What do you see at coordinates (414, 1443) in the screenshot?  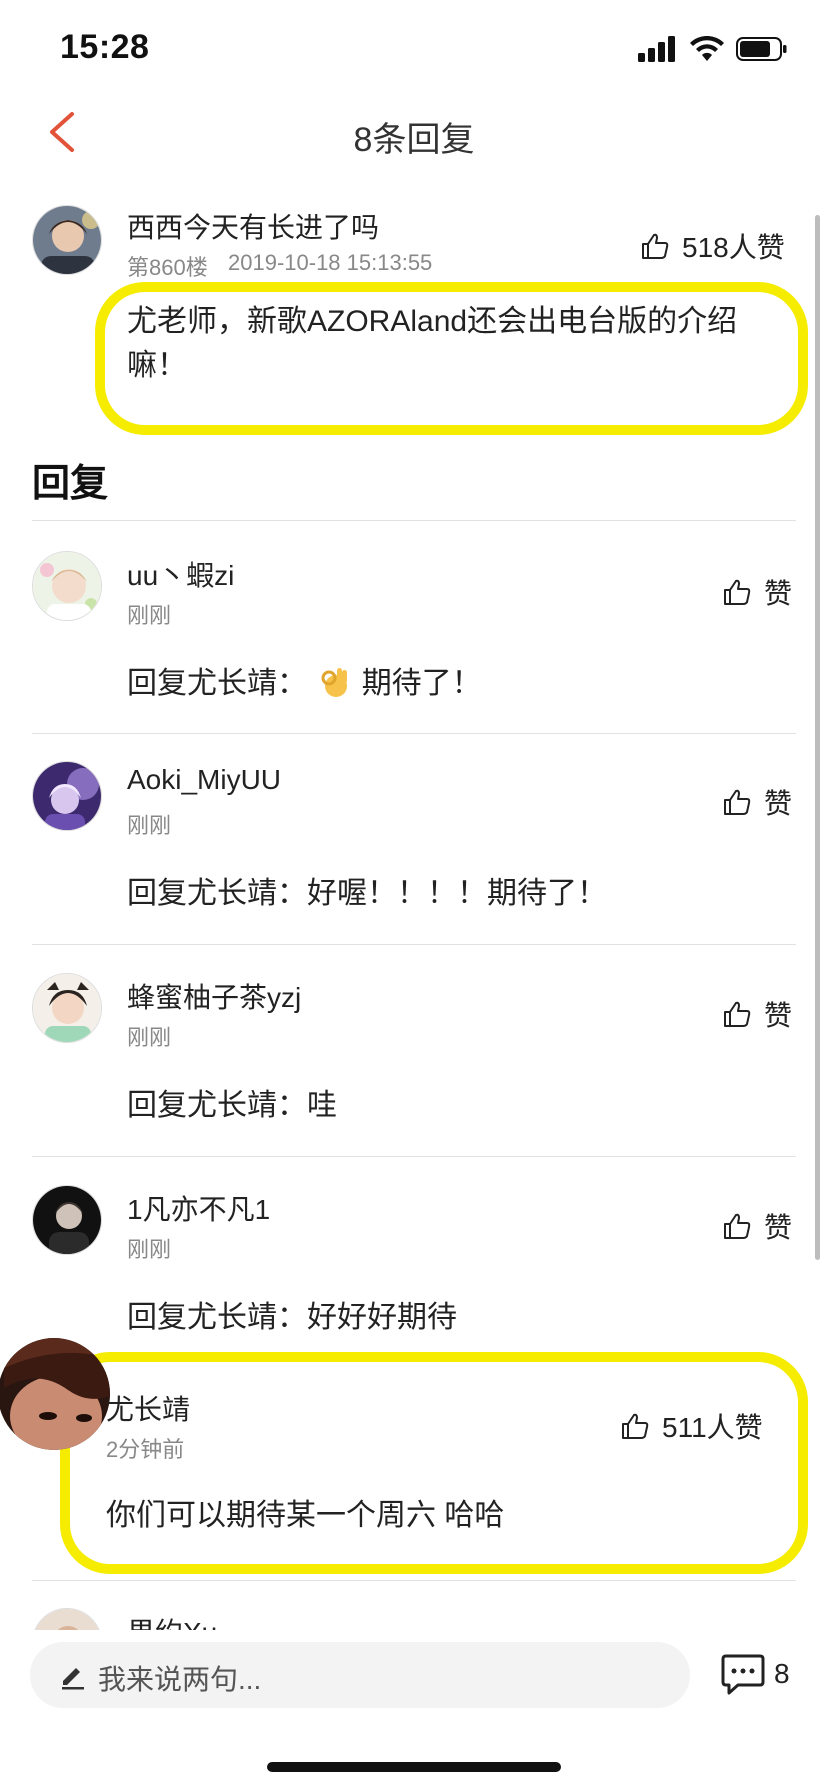 I see `reply-item-author: 尤长靖 2分钟前 511人赞 你们可以期待某一个周六 哈哈` at bounding box center [414, 1443].